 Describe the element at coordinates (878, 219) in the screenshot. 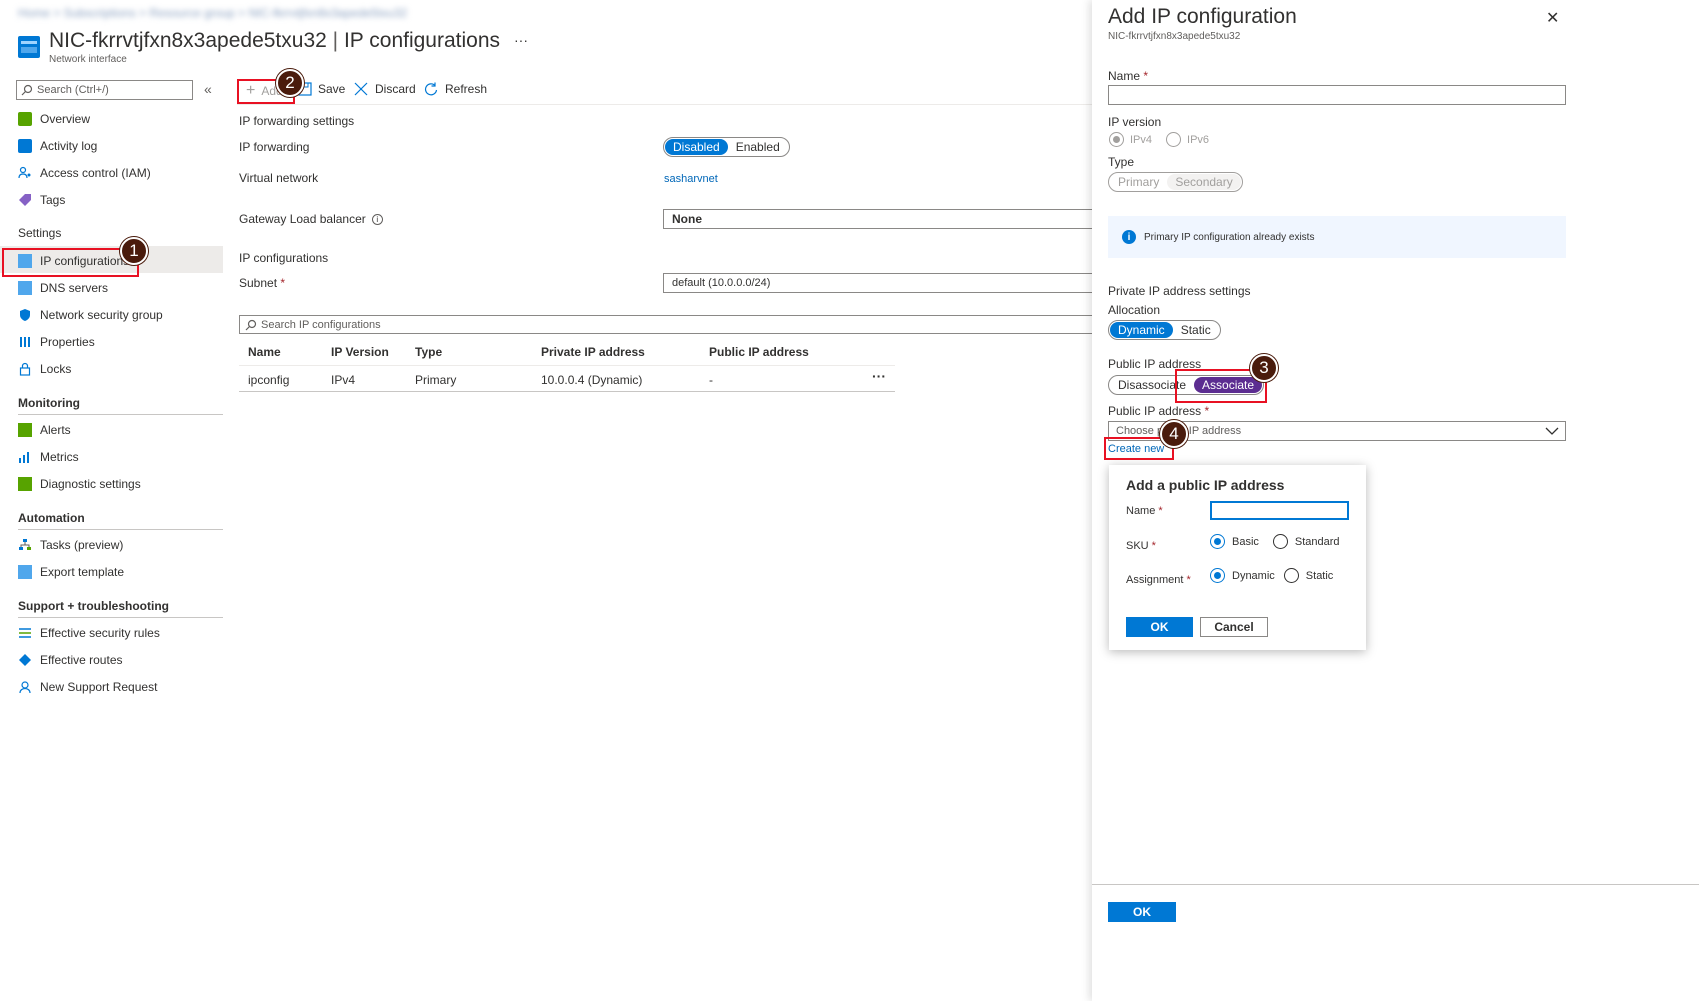

I see `gateway-load-balancer-select: None` at that location.